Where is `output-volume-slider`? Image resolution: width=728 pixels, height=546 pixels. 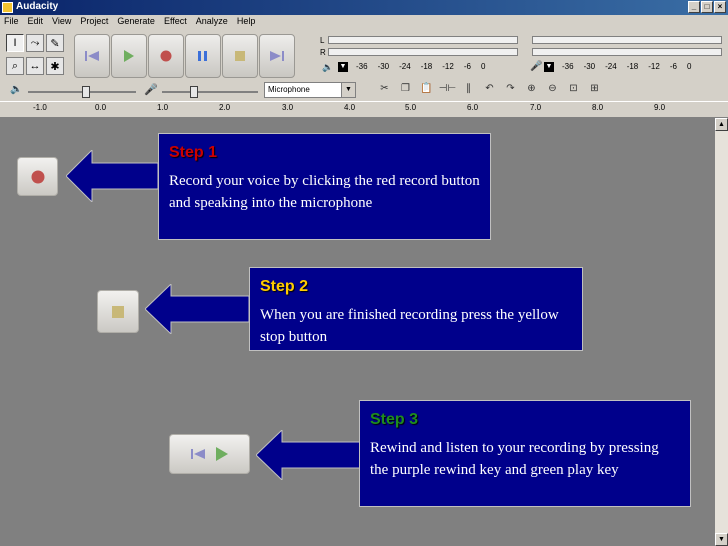 output-volume-slider is located at coordinates (86, 92).